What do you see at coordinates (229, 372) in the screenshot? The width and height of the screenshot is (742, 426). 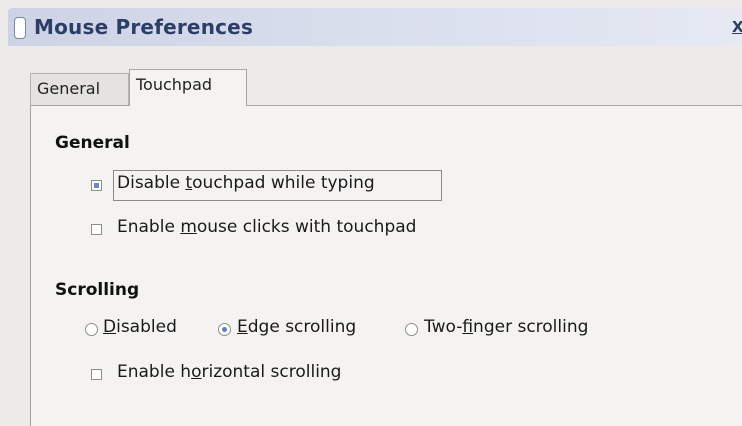 I see `horizontal-scrolling-label: Enable horizontal scrolling` at bounding box center [229, 372].